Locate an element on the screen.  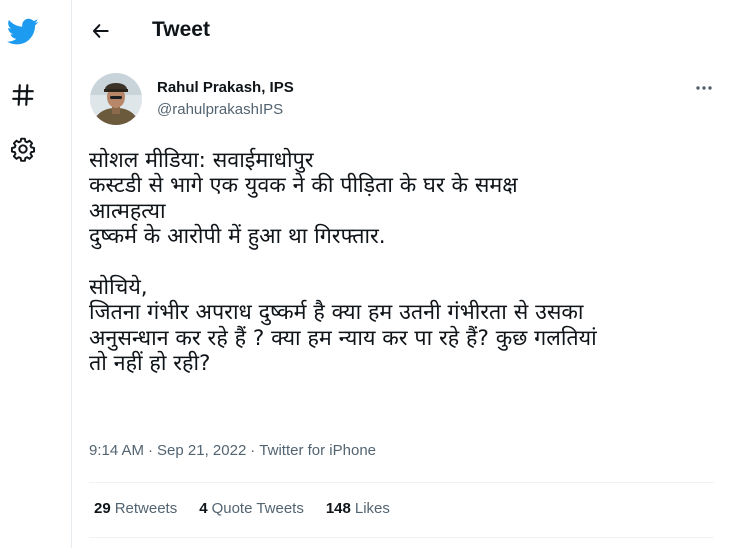
twitter-bird-icon is located at coordinates (23, 31).